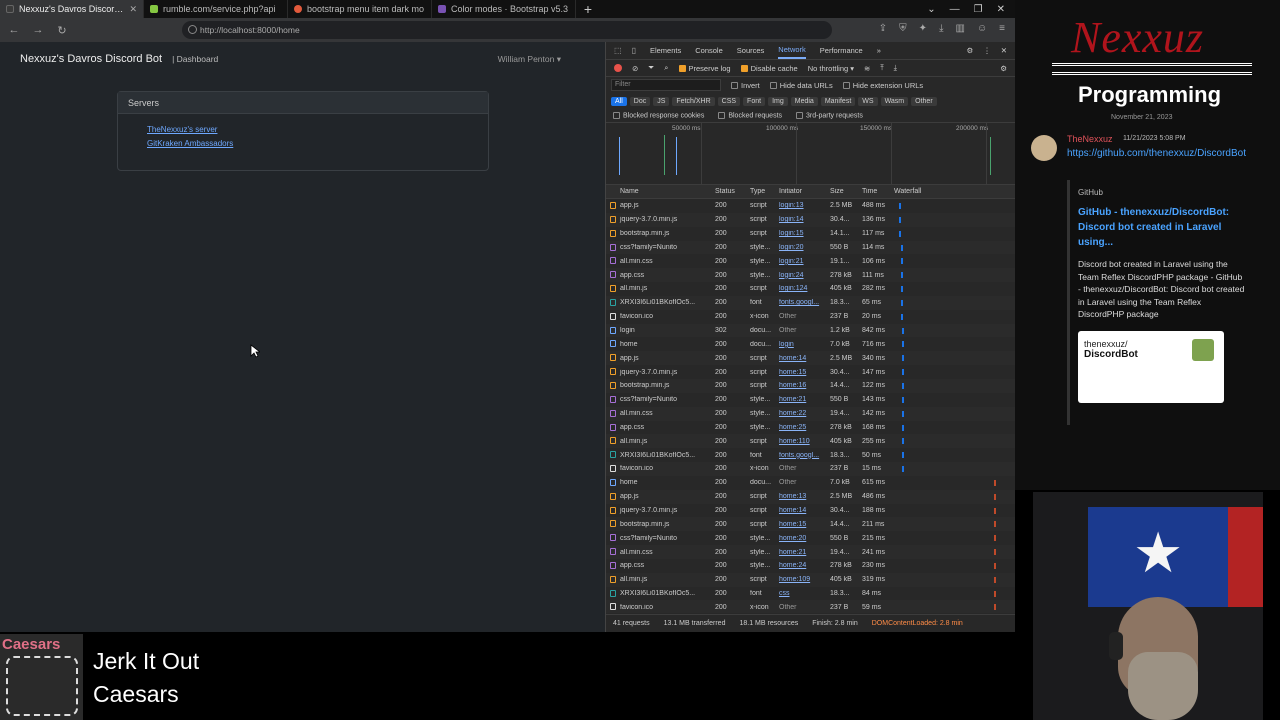 The image size is (1280, 720). Describe the element at coordinates (987, 50) in the screenshot. I see `kebab-menu-icon: ⋮` at that location.